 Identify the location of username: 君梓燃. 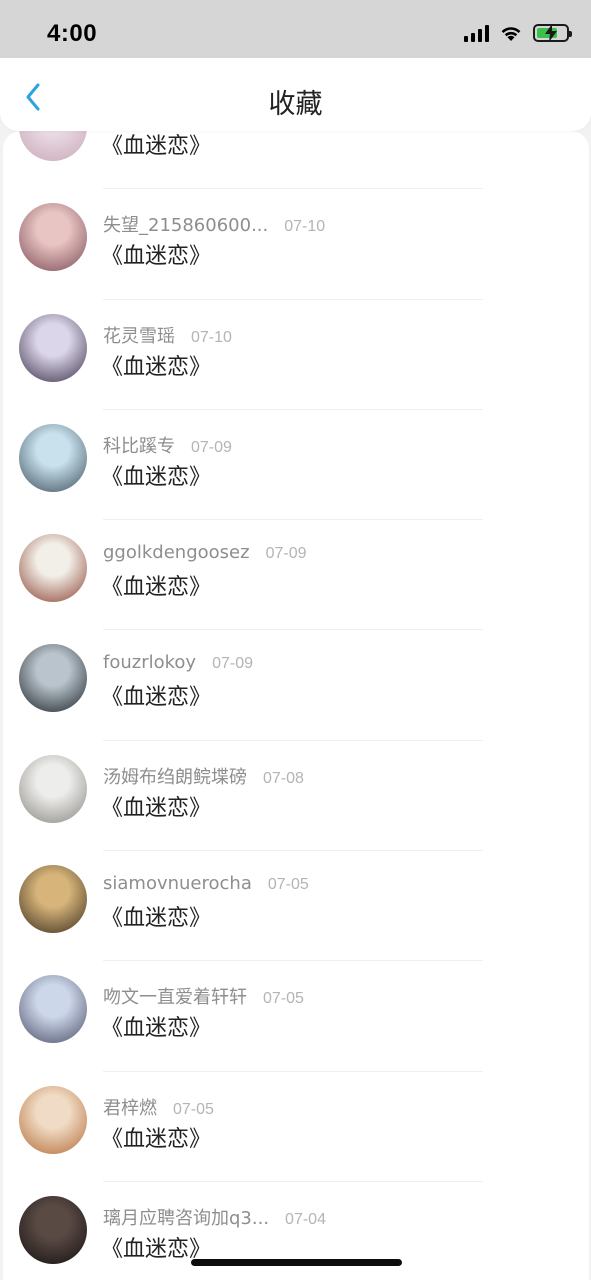
(130, 1107).